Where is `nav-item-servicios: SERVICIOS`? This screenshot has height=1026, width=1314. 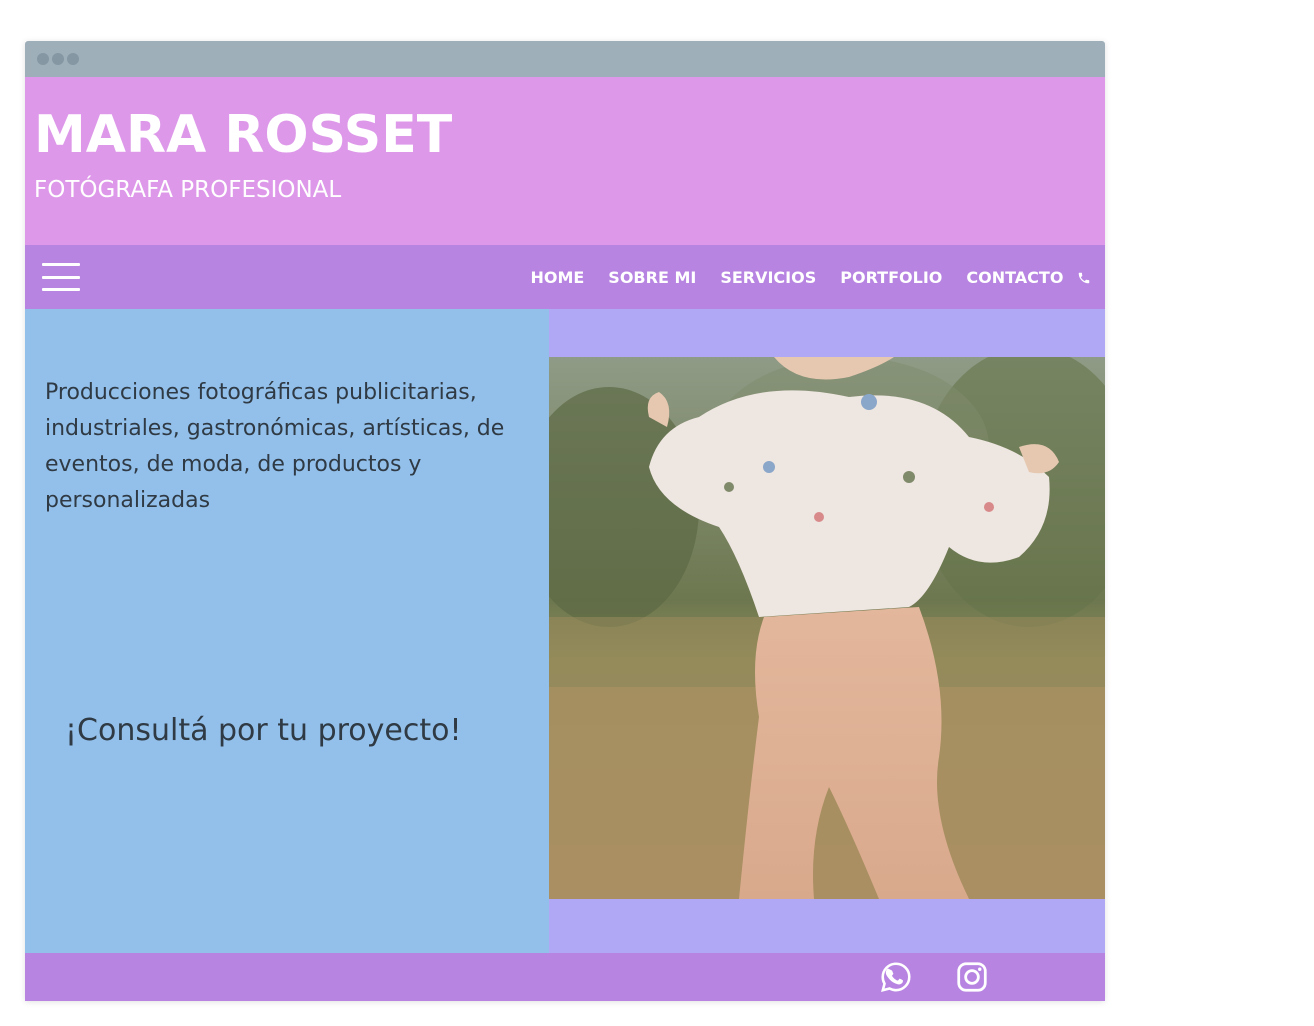
nav-item-servicios: SERVICIOS is located at coordinates (768, 277).